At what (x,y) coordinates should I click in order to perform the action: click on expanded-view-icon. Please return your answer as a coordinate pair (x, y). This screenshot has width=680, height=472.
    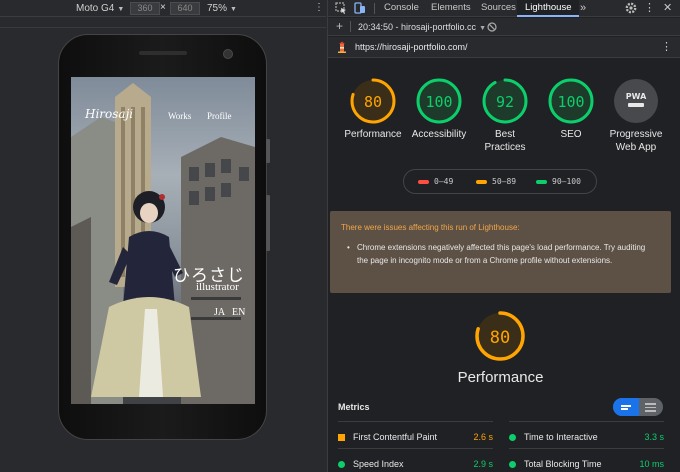
    Looking at the image, I should click on (650, 404).